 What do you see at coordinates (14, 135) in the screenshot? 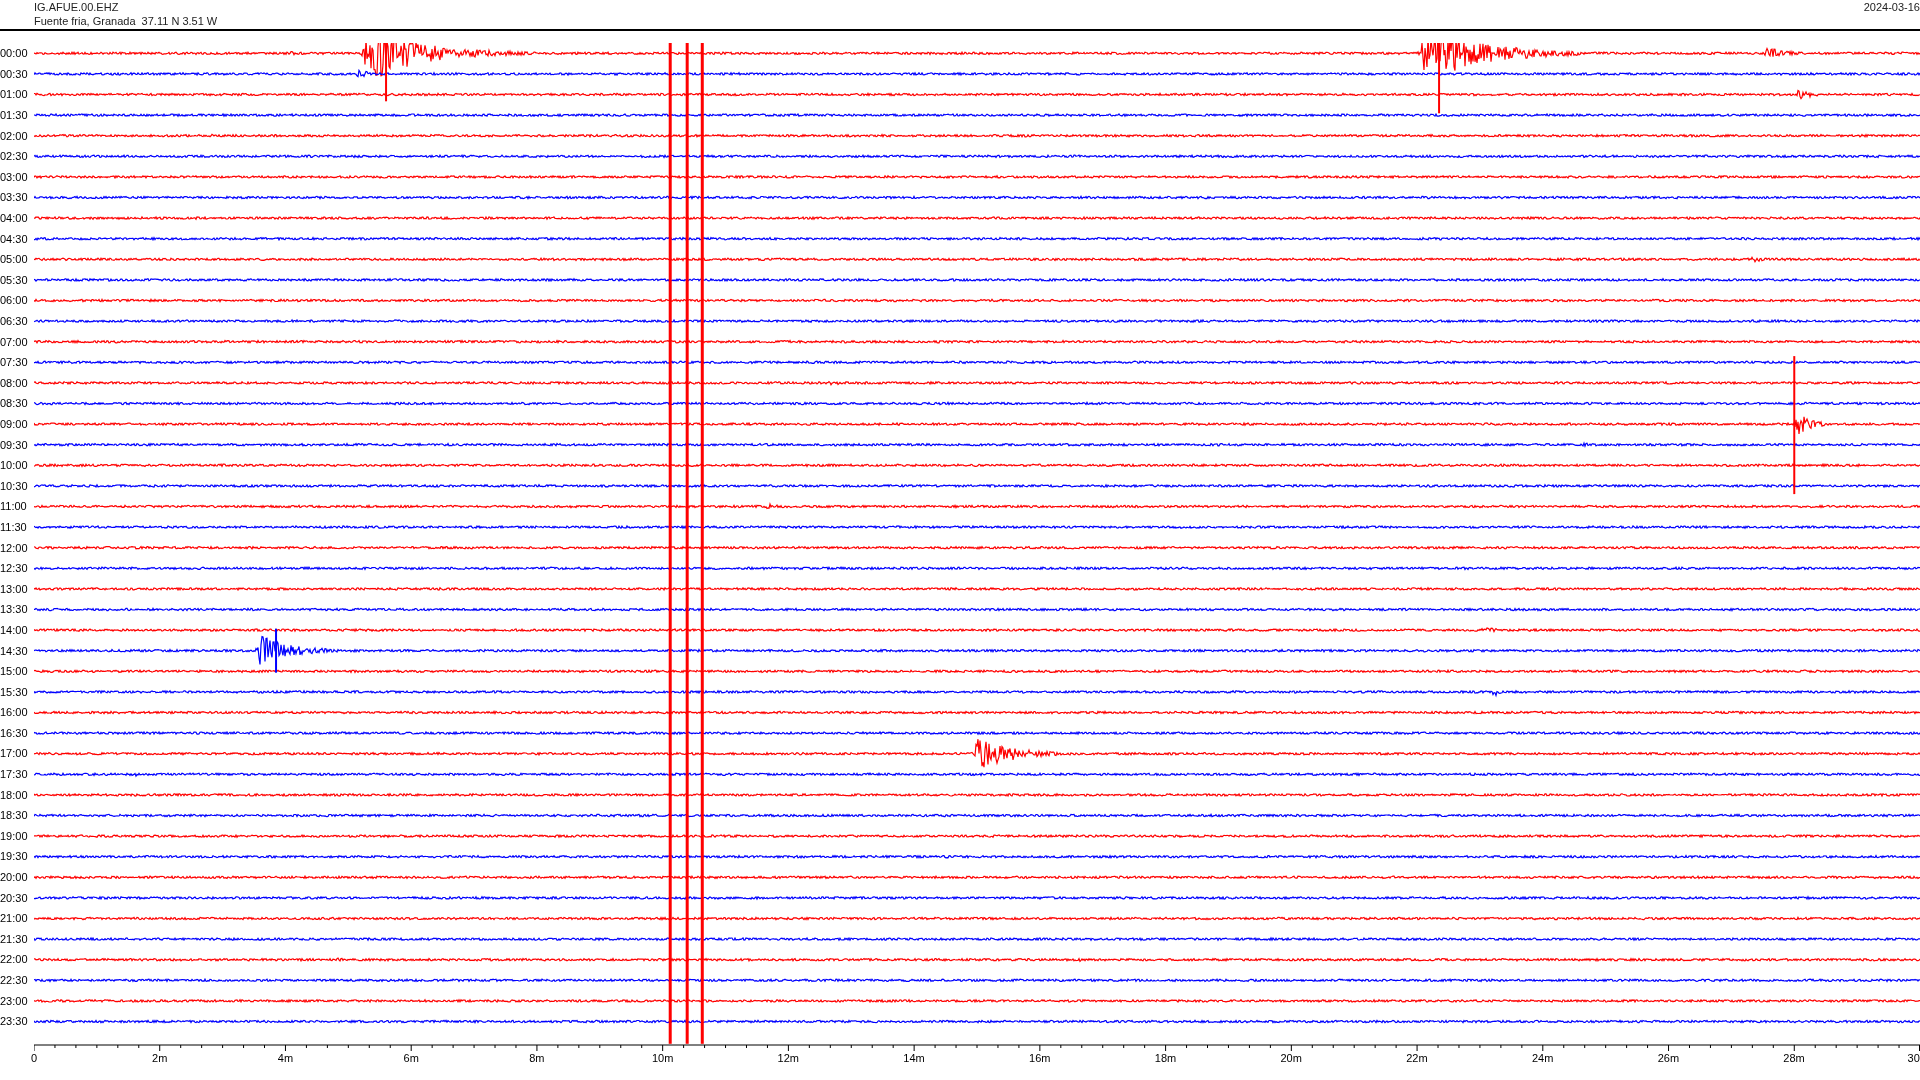
I see `time-label: 02:00` at bounding box center [14, 135].